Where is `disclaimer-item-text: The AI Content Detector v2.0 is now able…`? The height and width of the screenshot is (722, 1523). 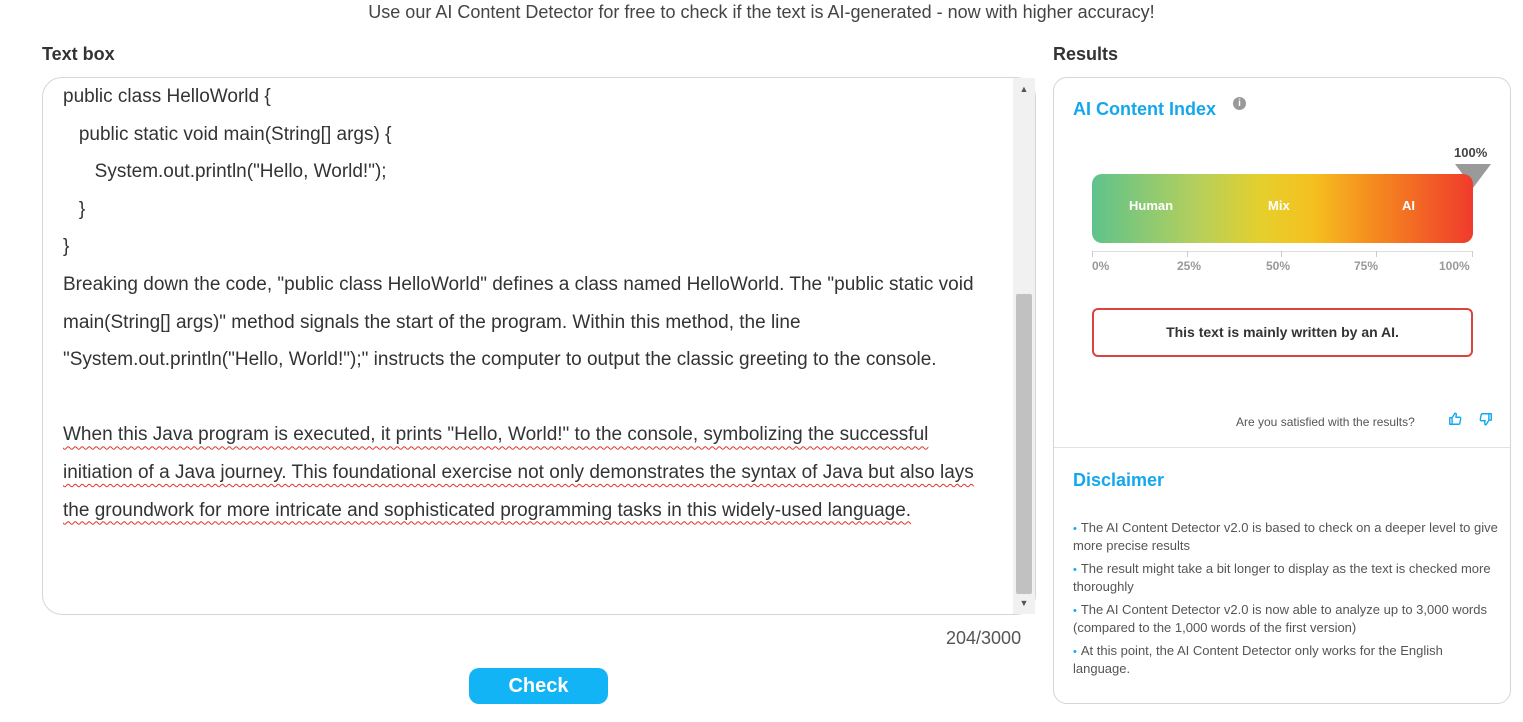
disclaimer-item-text: The AI Content Detector v2.0 is now able… is located at coordinates (1280, 618).